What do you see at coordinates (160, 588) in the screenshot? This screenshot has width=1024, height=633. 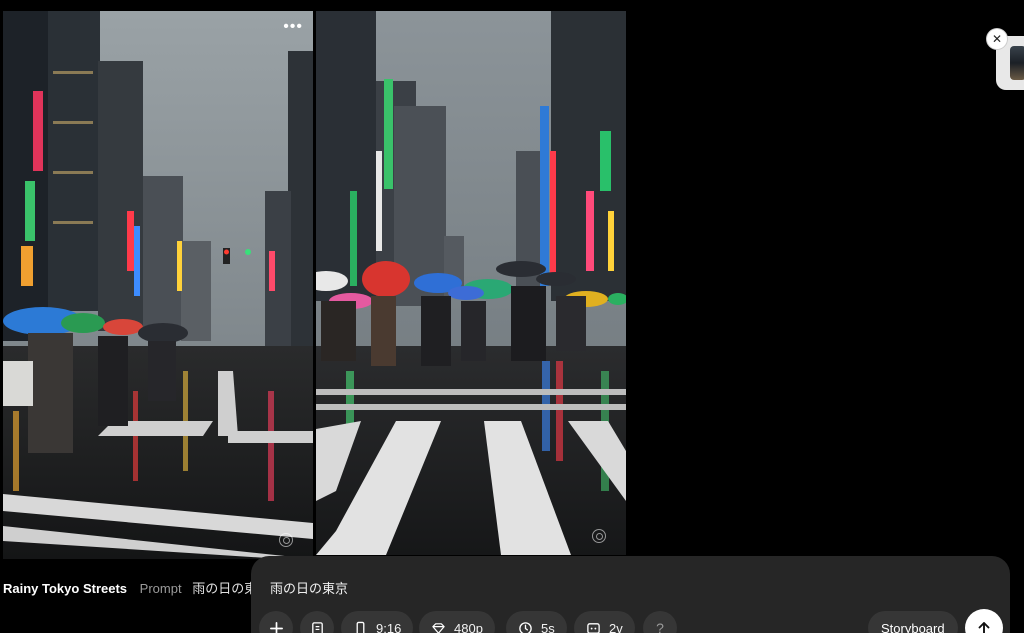 I see `prompt-label: Prompt` at bounding box center [160, 588].